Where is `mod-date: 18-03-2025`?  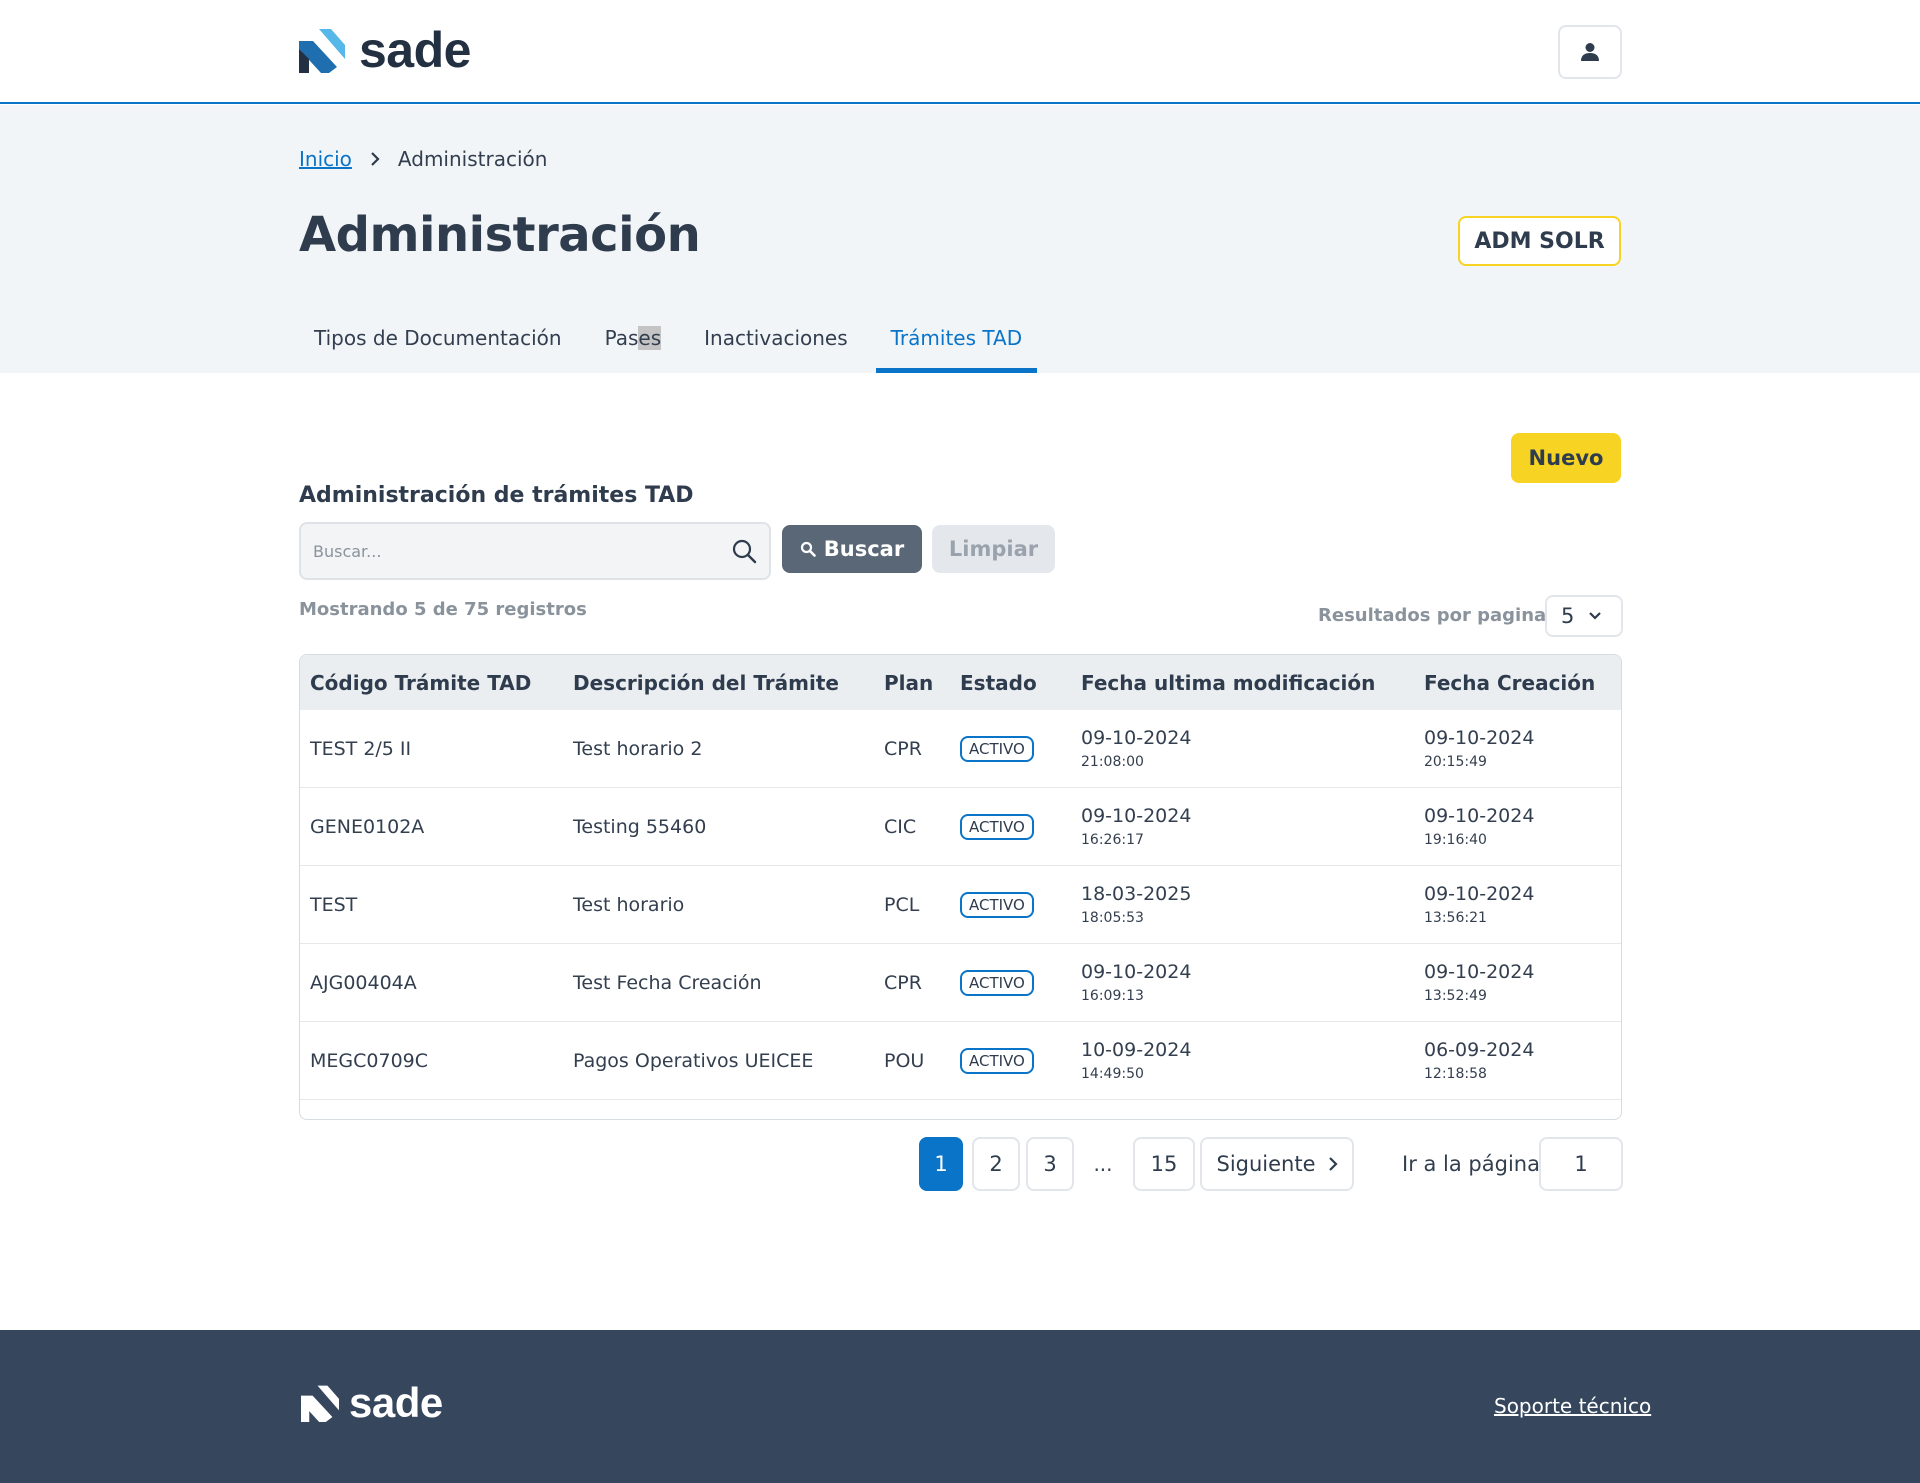
mod-date: 18-03-2025 is located at coordinates (1136, 893).